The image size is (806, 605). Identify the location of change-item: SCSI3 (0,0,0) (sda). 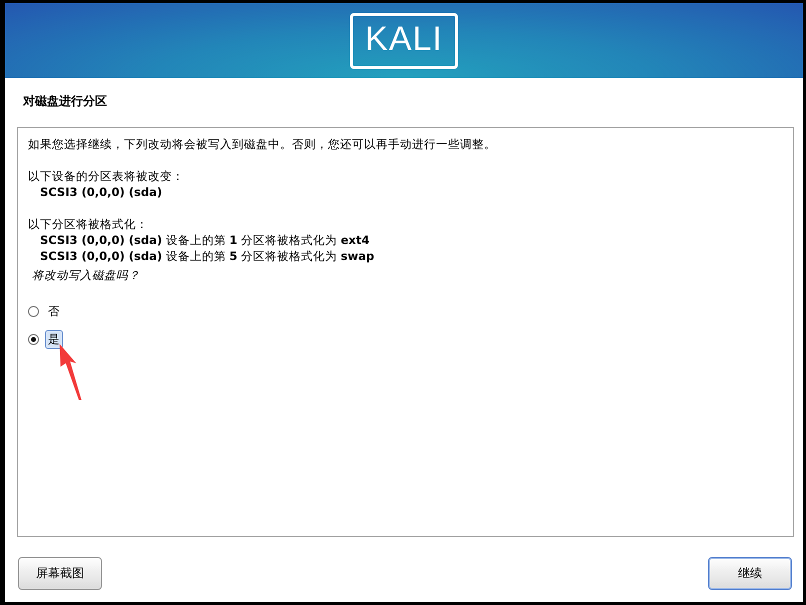
(101, 192).